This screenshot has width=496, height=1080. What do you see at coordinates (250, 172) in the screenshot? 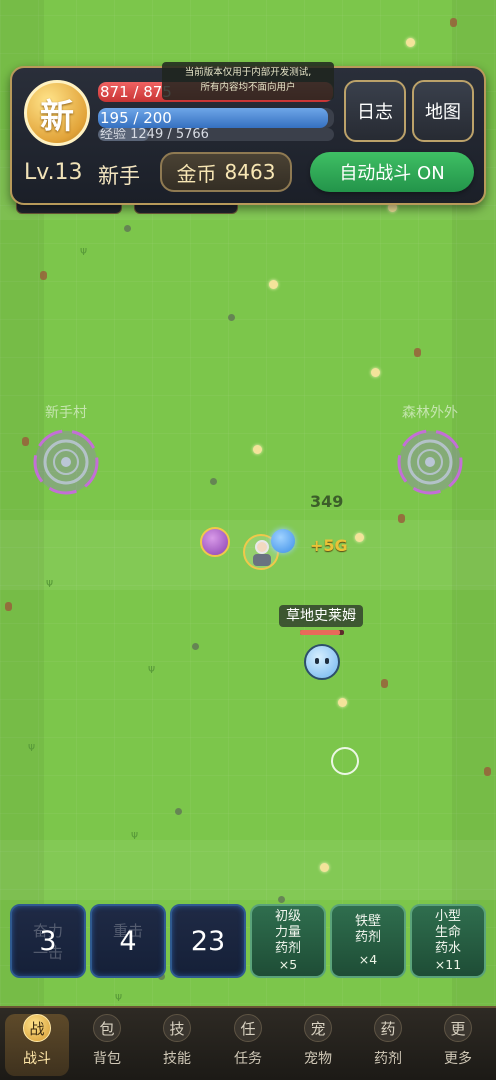
I see `gold-value: 8463` at bounding box center [250, 172].